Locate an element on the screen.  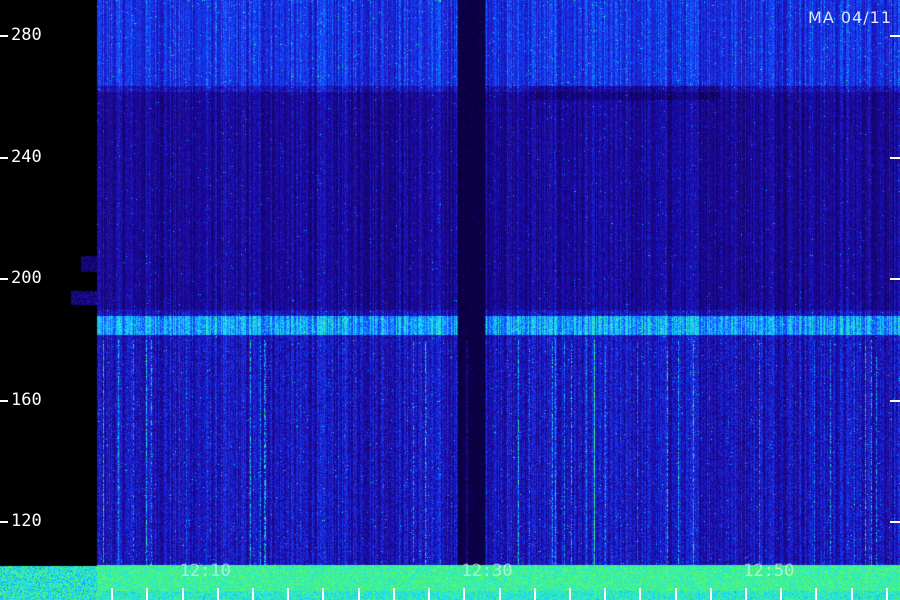
y-tick-label: 280 is located at coordinates (26, 35).